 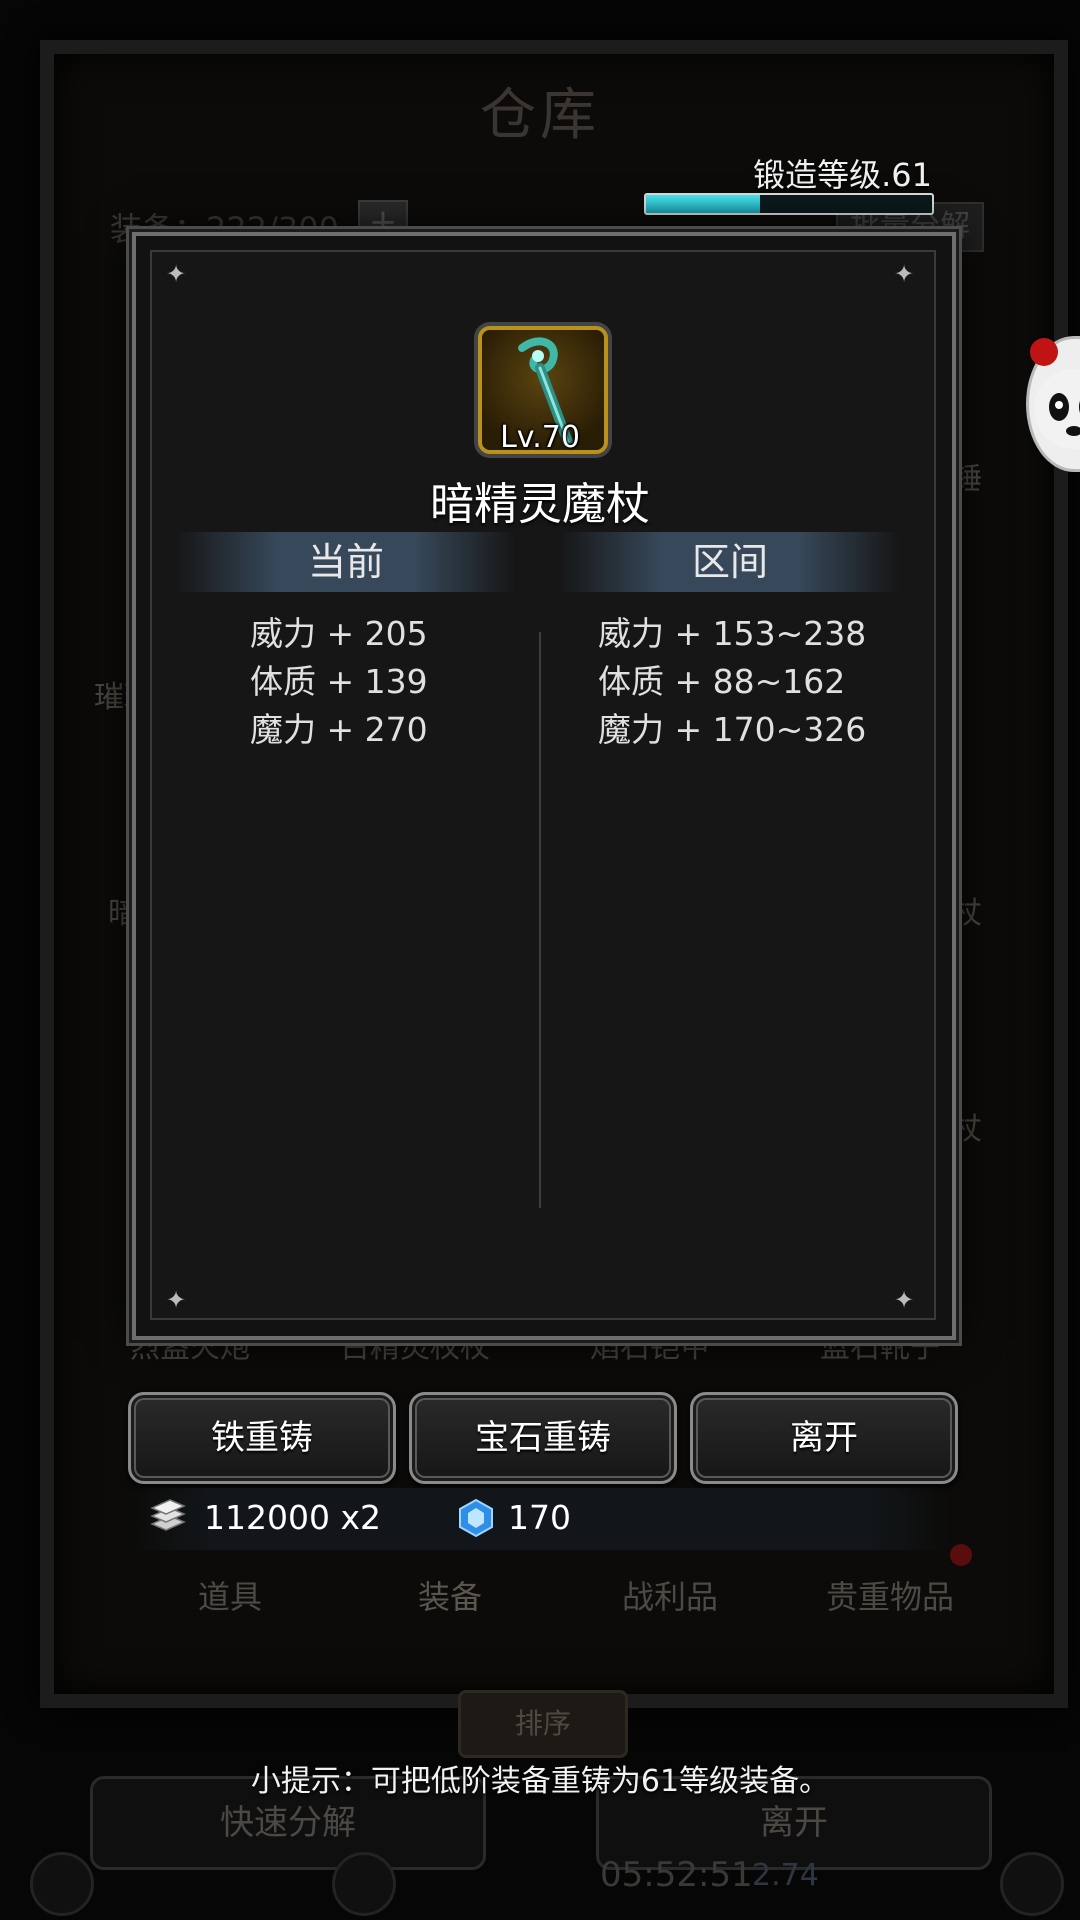 I want to click on range-stat-power: 威力 + 153~238, so click(x=732, y=633).